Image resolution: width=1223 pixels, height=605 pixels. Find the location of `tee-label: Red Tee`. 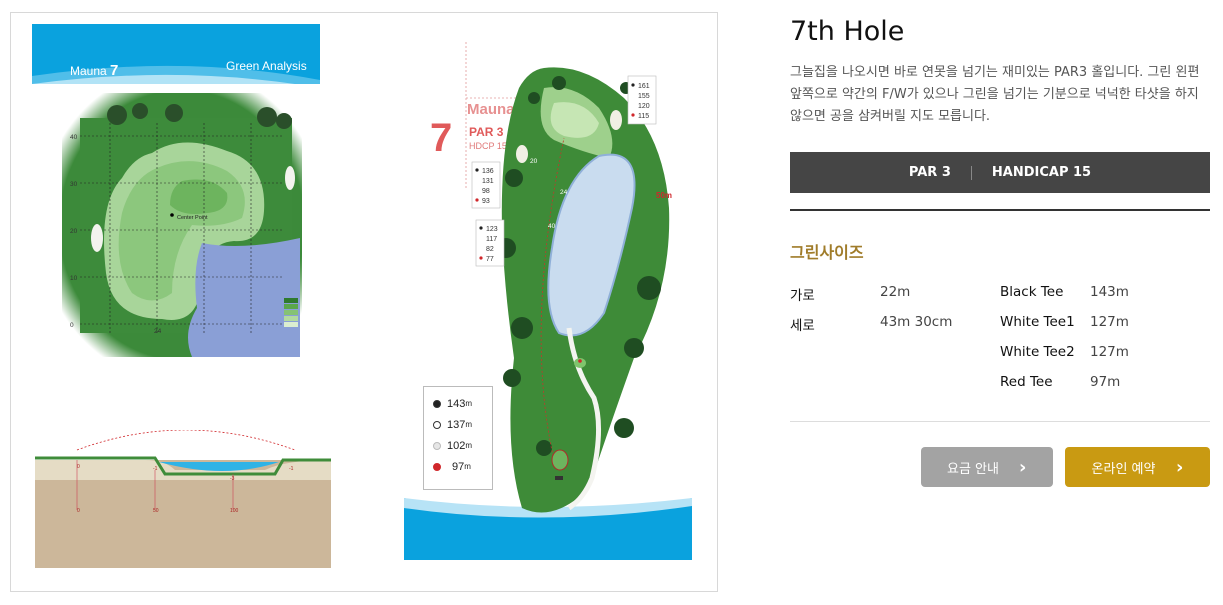

tee-label: Red Tee is located at coordinates (1026, 382).